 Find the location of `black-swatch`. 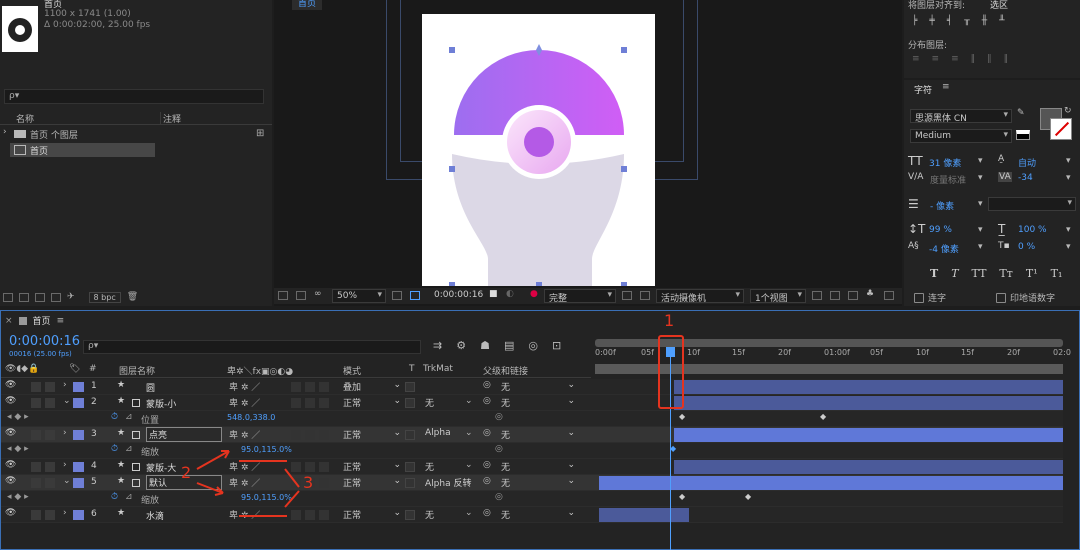

black-swatch is located at coordinates (1023, 135).